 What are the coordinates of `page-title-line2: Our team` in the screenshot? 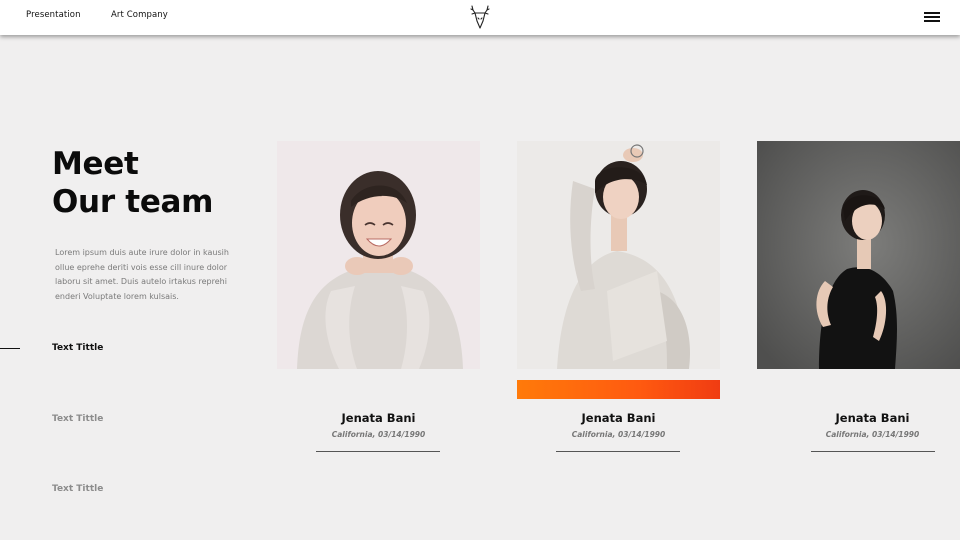 It's located at (133, 202).